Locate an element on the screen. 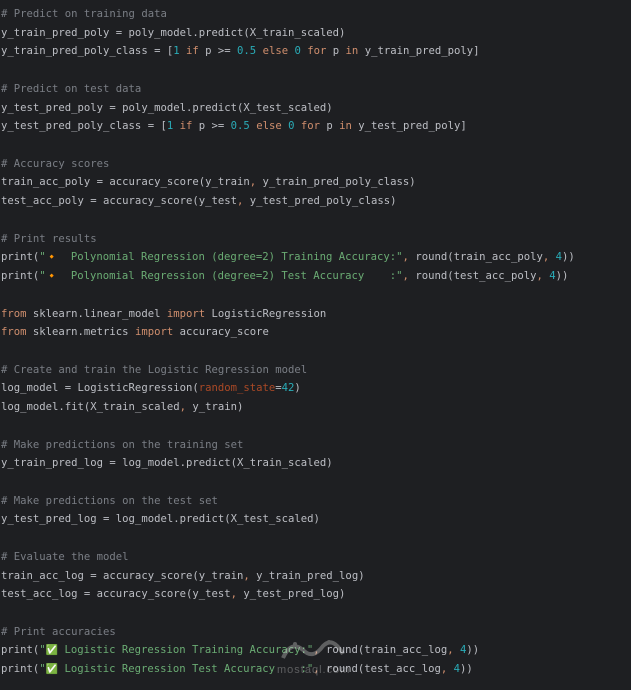  code-token-plain: y_test_pred_poly_class = [ is located at coordinates (84, 126).